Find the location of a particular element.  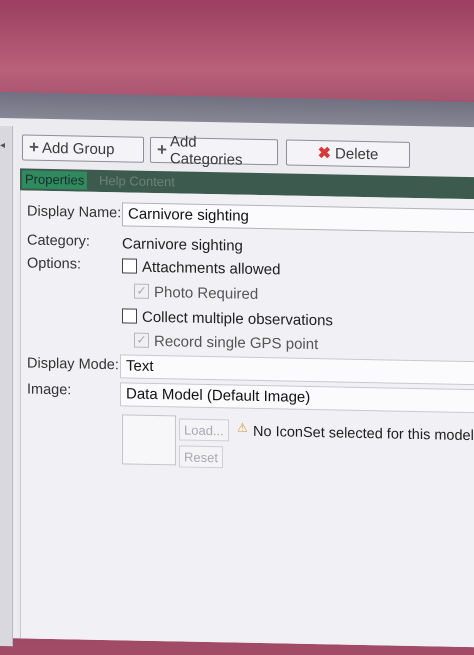

add-group-button: + Add Group is located at coordinates (83, 148).